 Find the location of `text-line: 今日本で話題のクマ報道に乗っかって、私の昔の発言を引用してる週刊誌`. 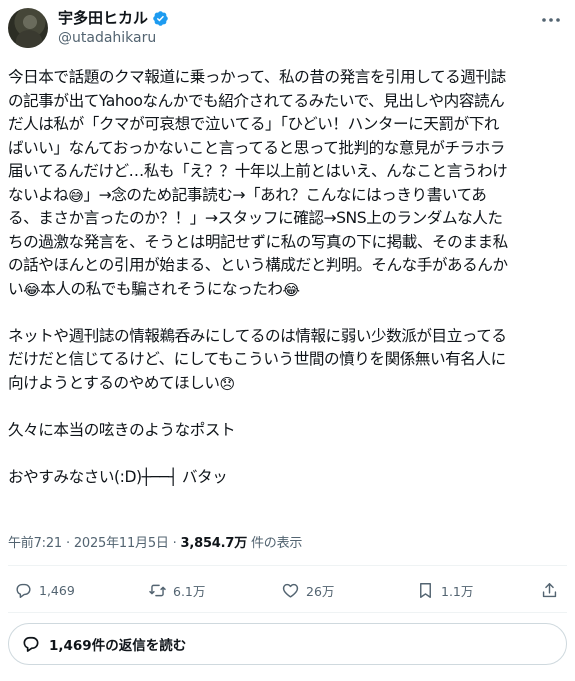

text-line: 今日本で話題のクマ報道に乗っかって、私の昔の発言を引用してる週刊誌 is located at coordinates (257, 77).